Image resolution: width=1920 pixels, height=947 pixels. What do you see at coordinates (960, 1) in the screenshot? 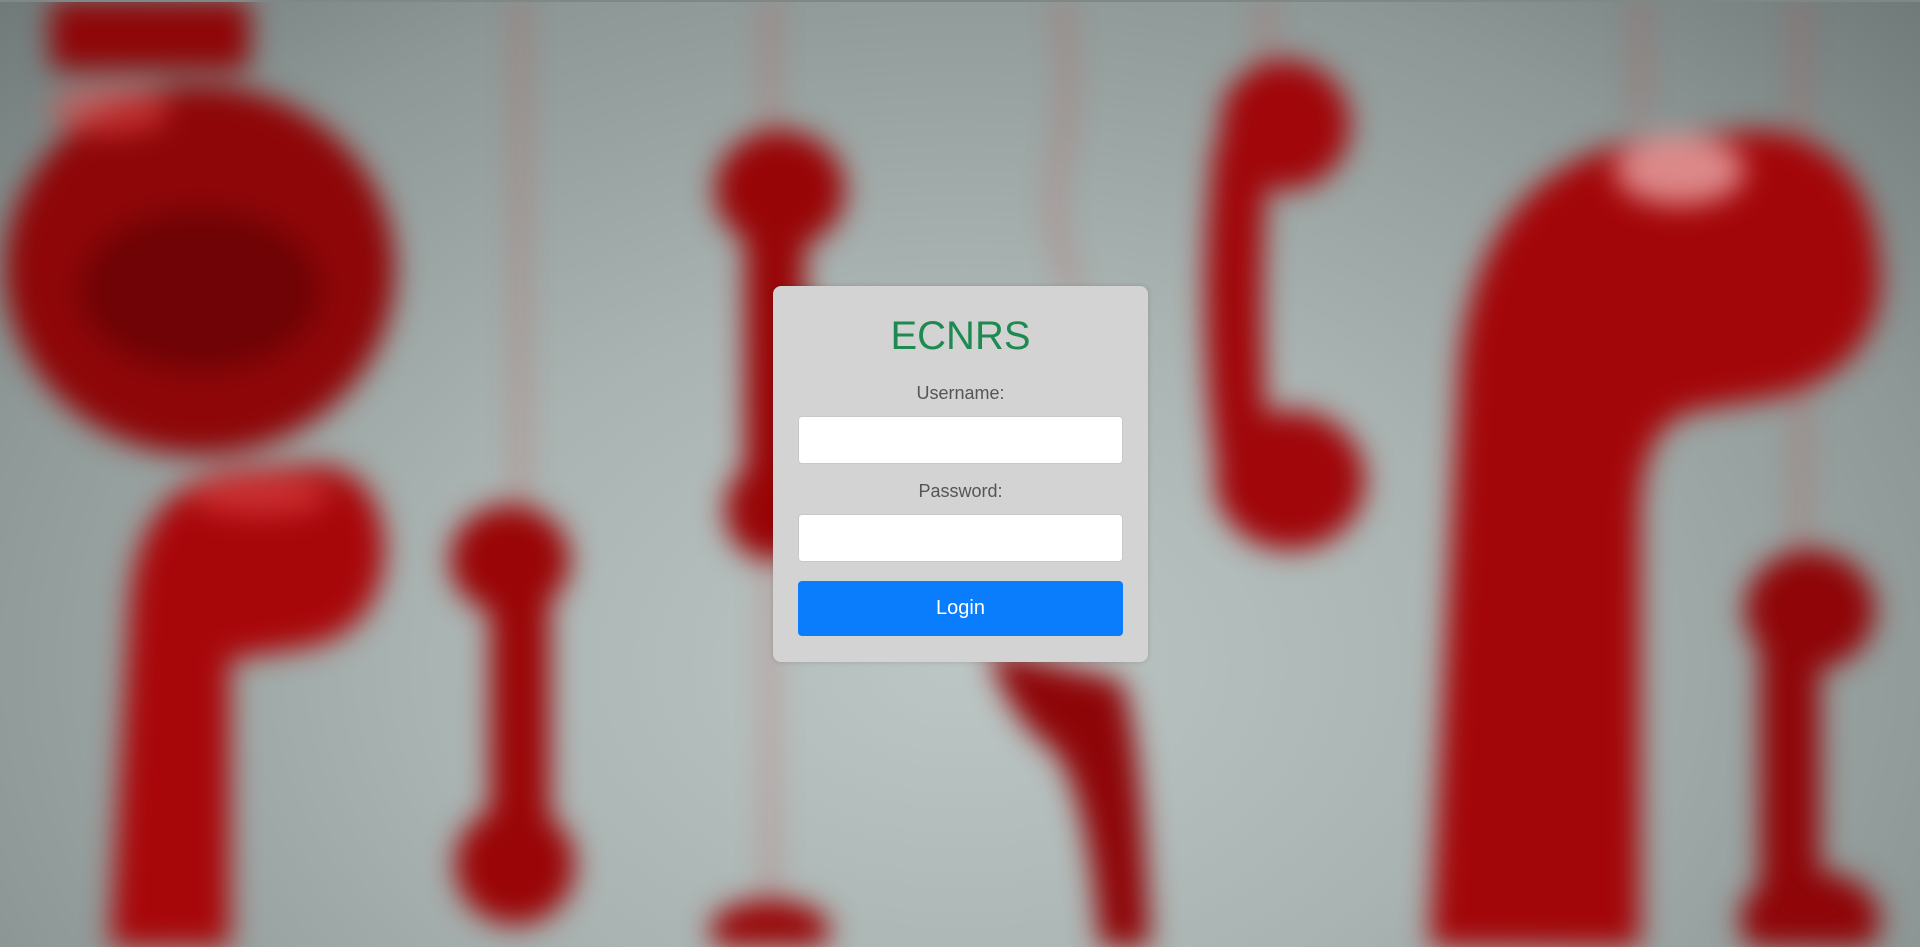
I see `window-top-border` at bounding box center [960, 1].